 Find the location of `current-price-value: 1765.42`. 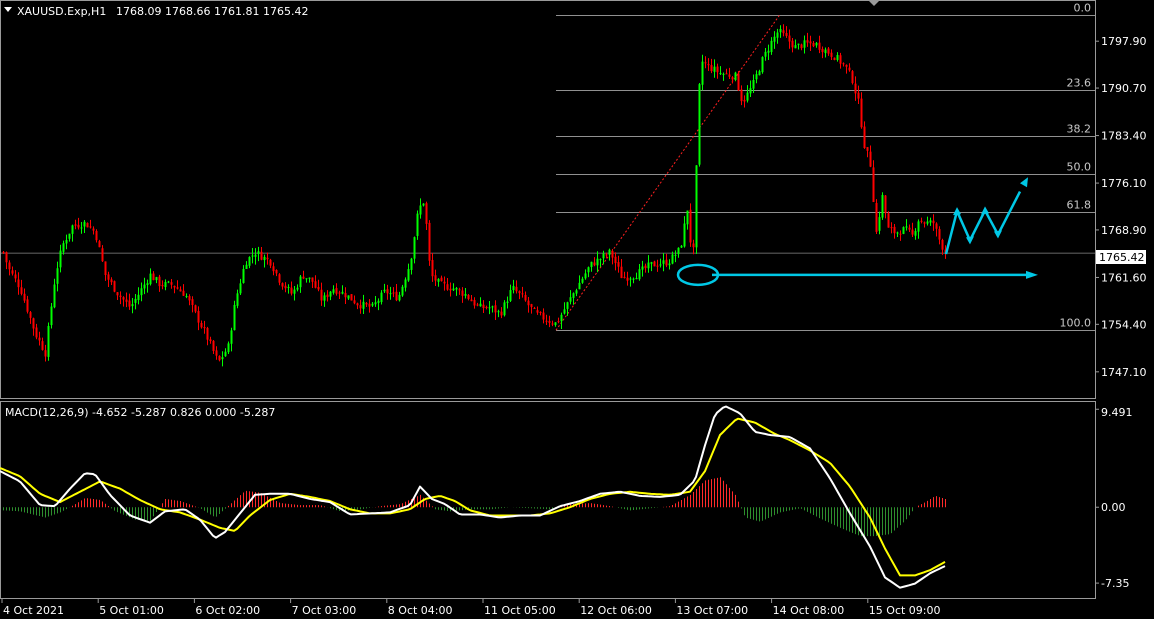

current-price-value: 1765.42 is located at coordinates (1122, 257).